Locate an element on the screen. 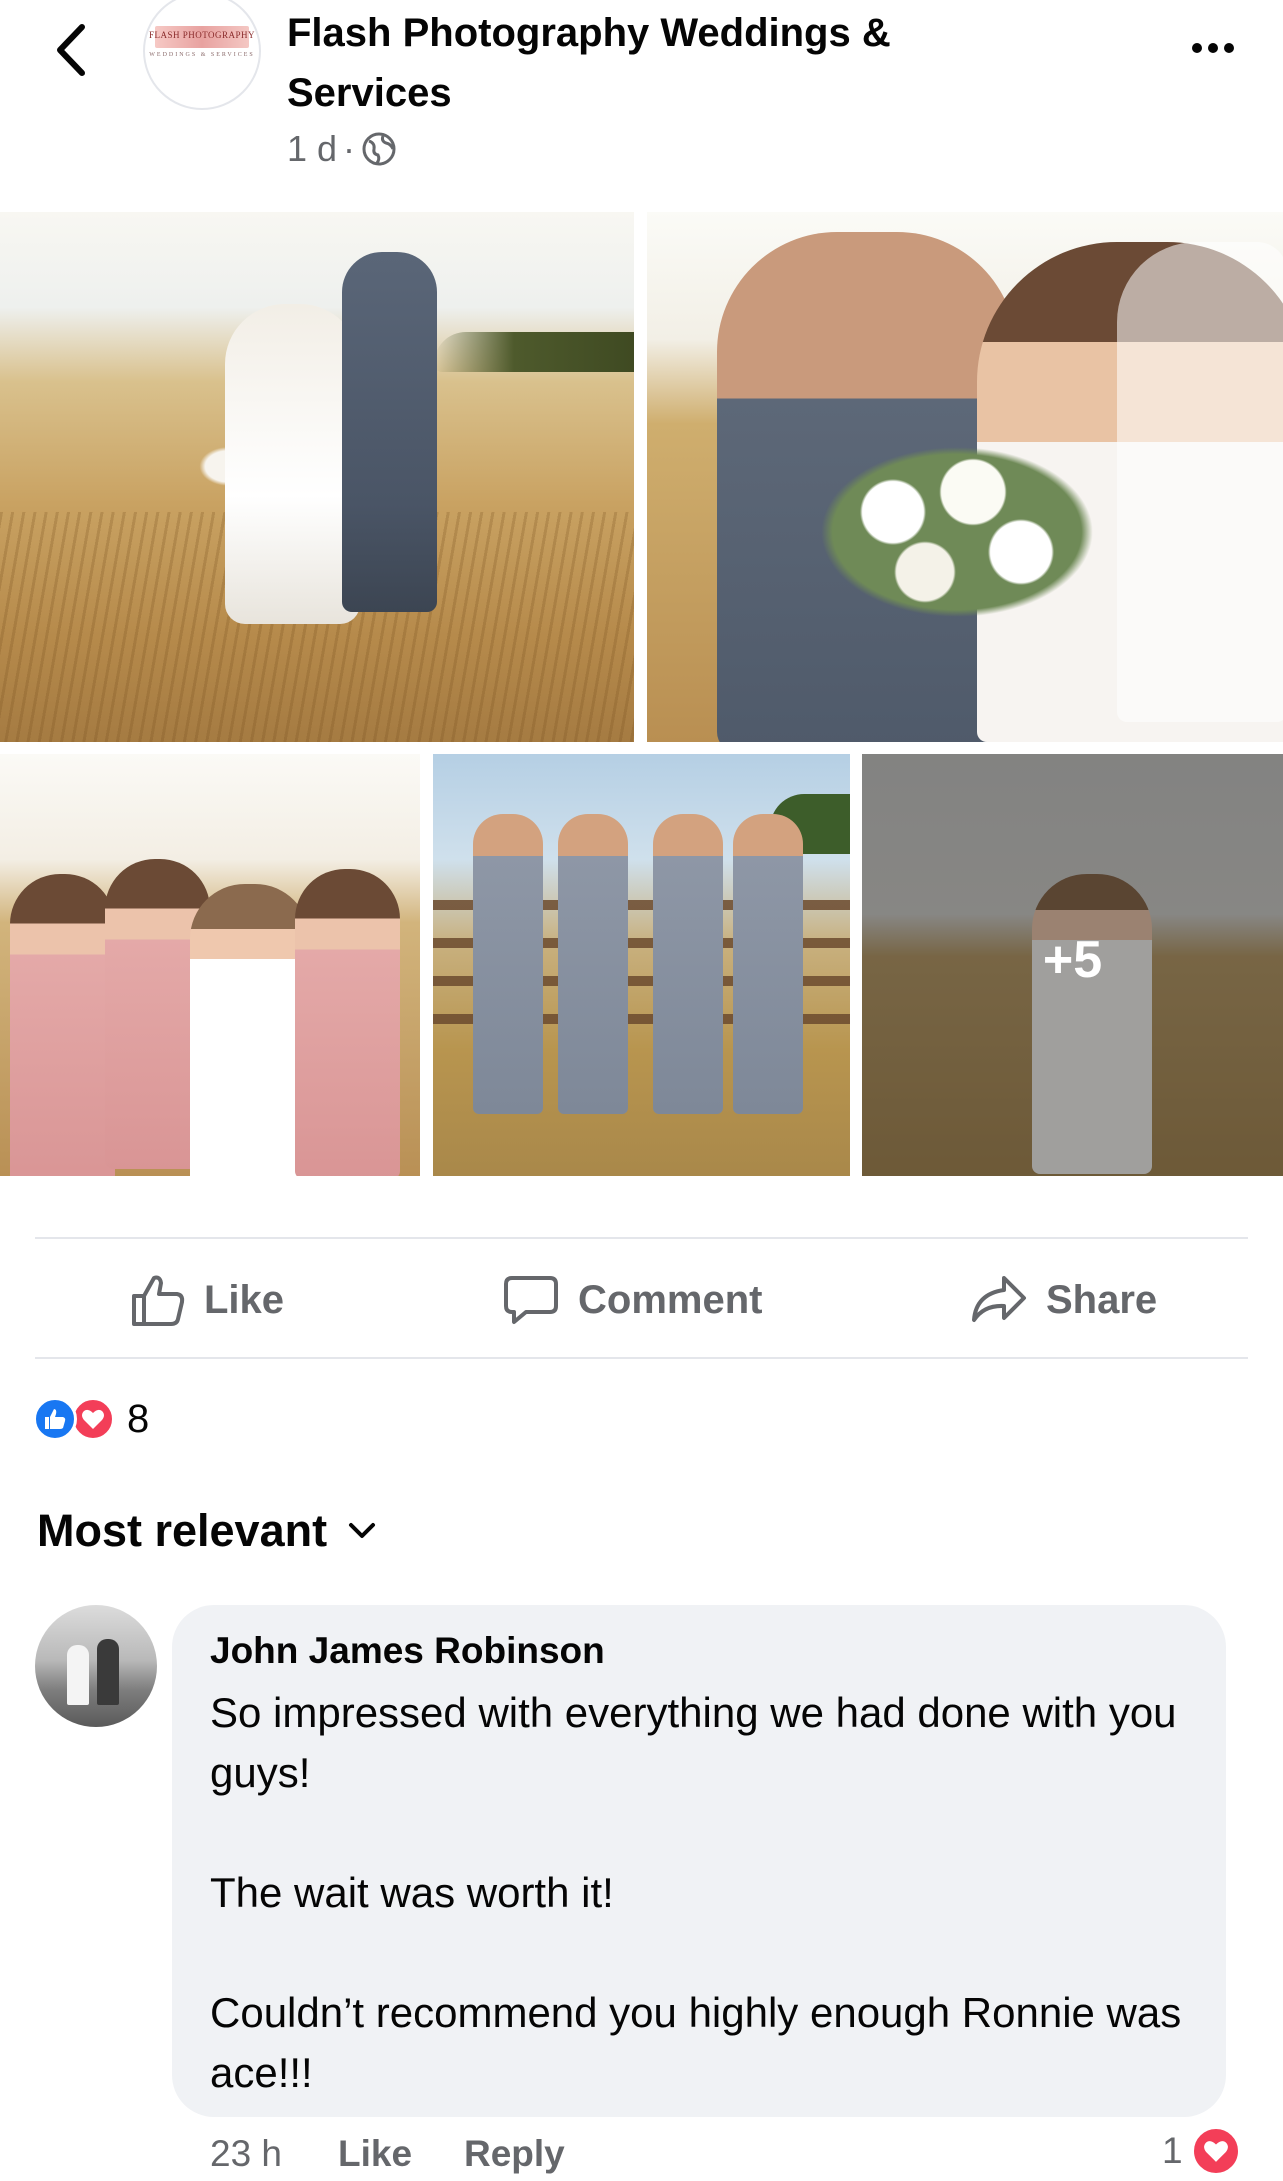 This screenshot has width=1283, height=2181. post-time: 1 d is located at coordinates (312, 149).